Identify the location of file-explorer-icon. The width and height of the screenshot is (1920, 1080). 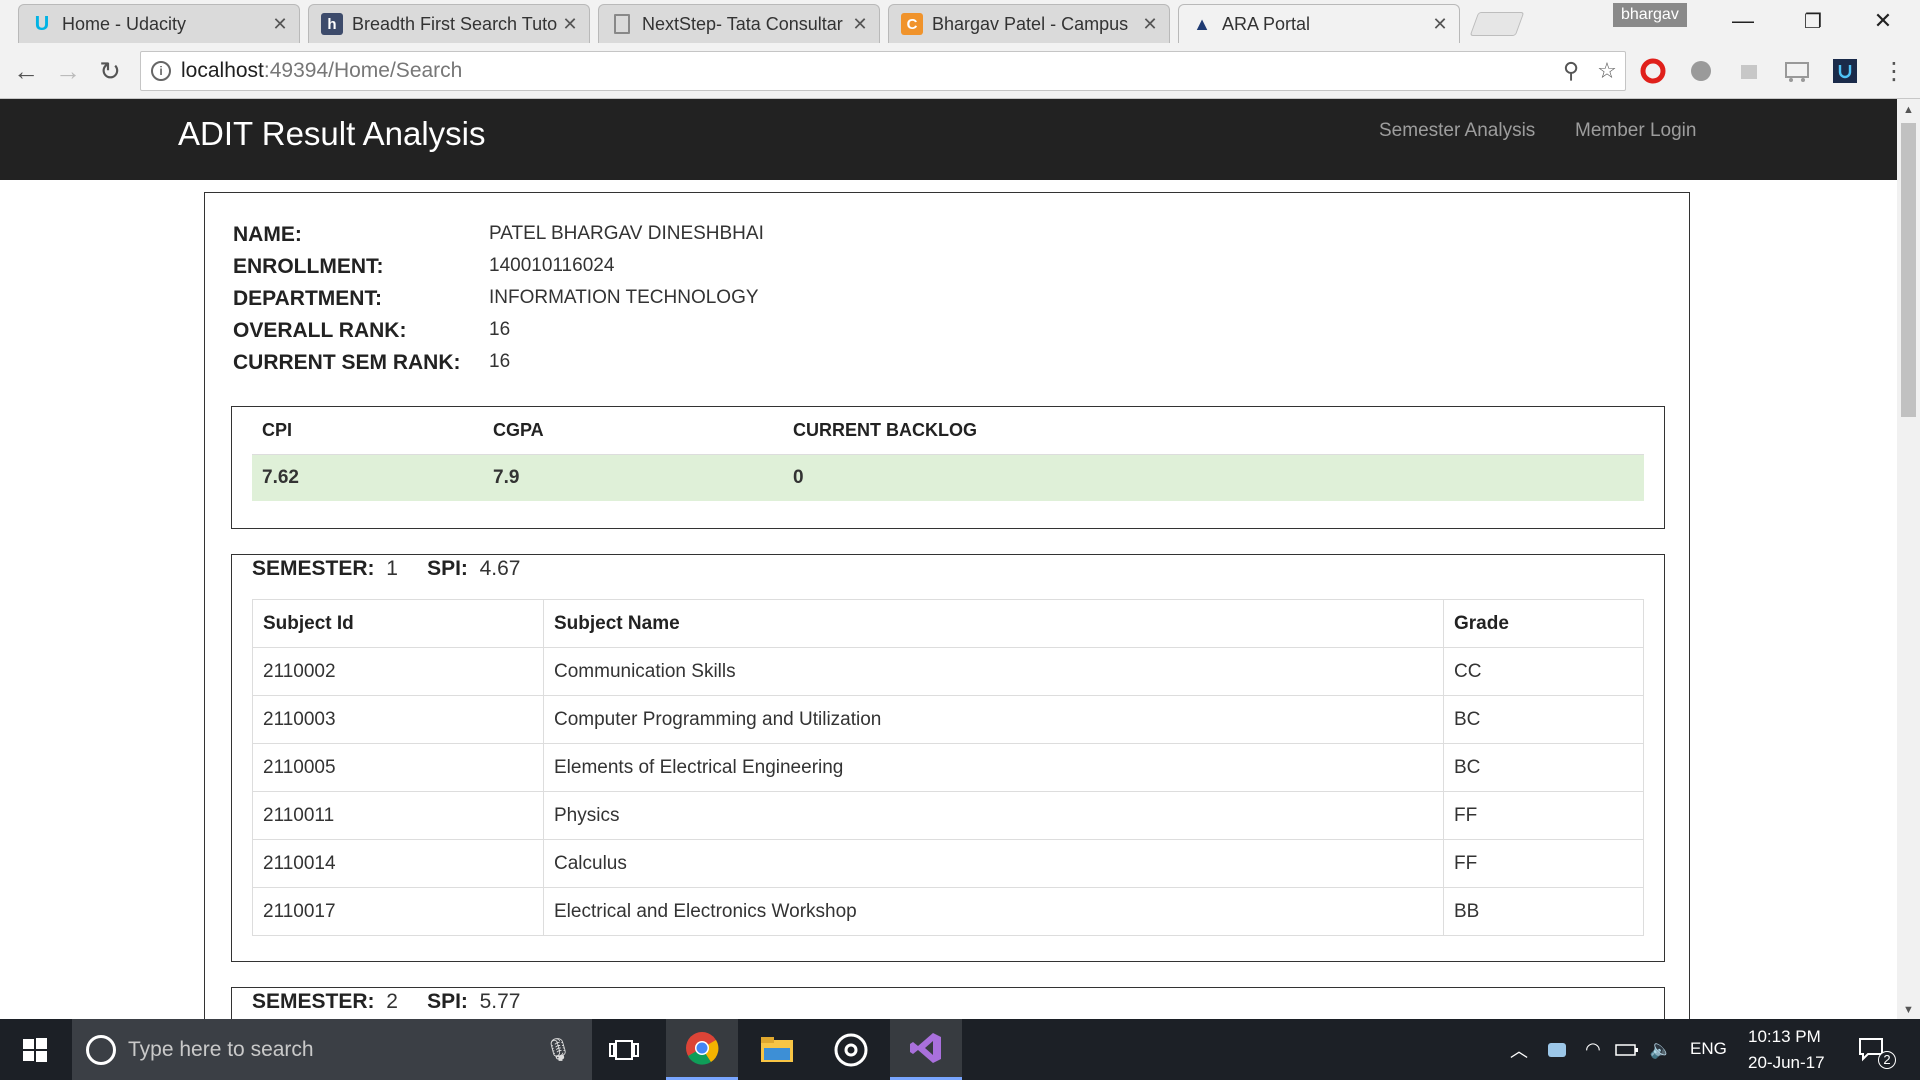
(777, 1049).